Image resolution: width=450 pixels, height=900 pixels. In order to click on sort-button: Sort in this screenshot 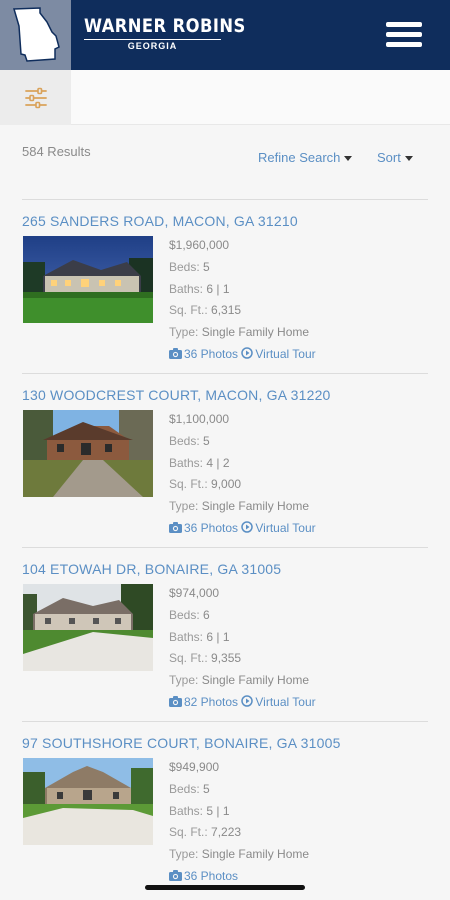, I will do `click(395, 157)`.